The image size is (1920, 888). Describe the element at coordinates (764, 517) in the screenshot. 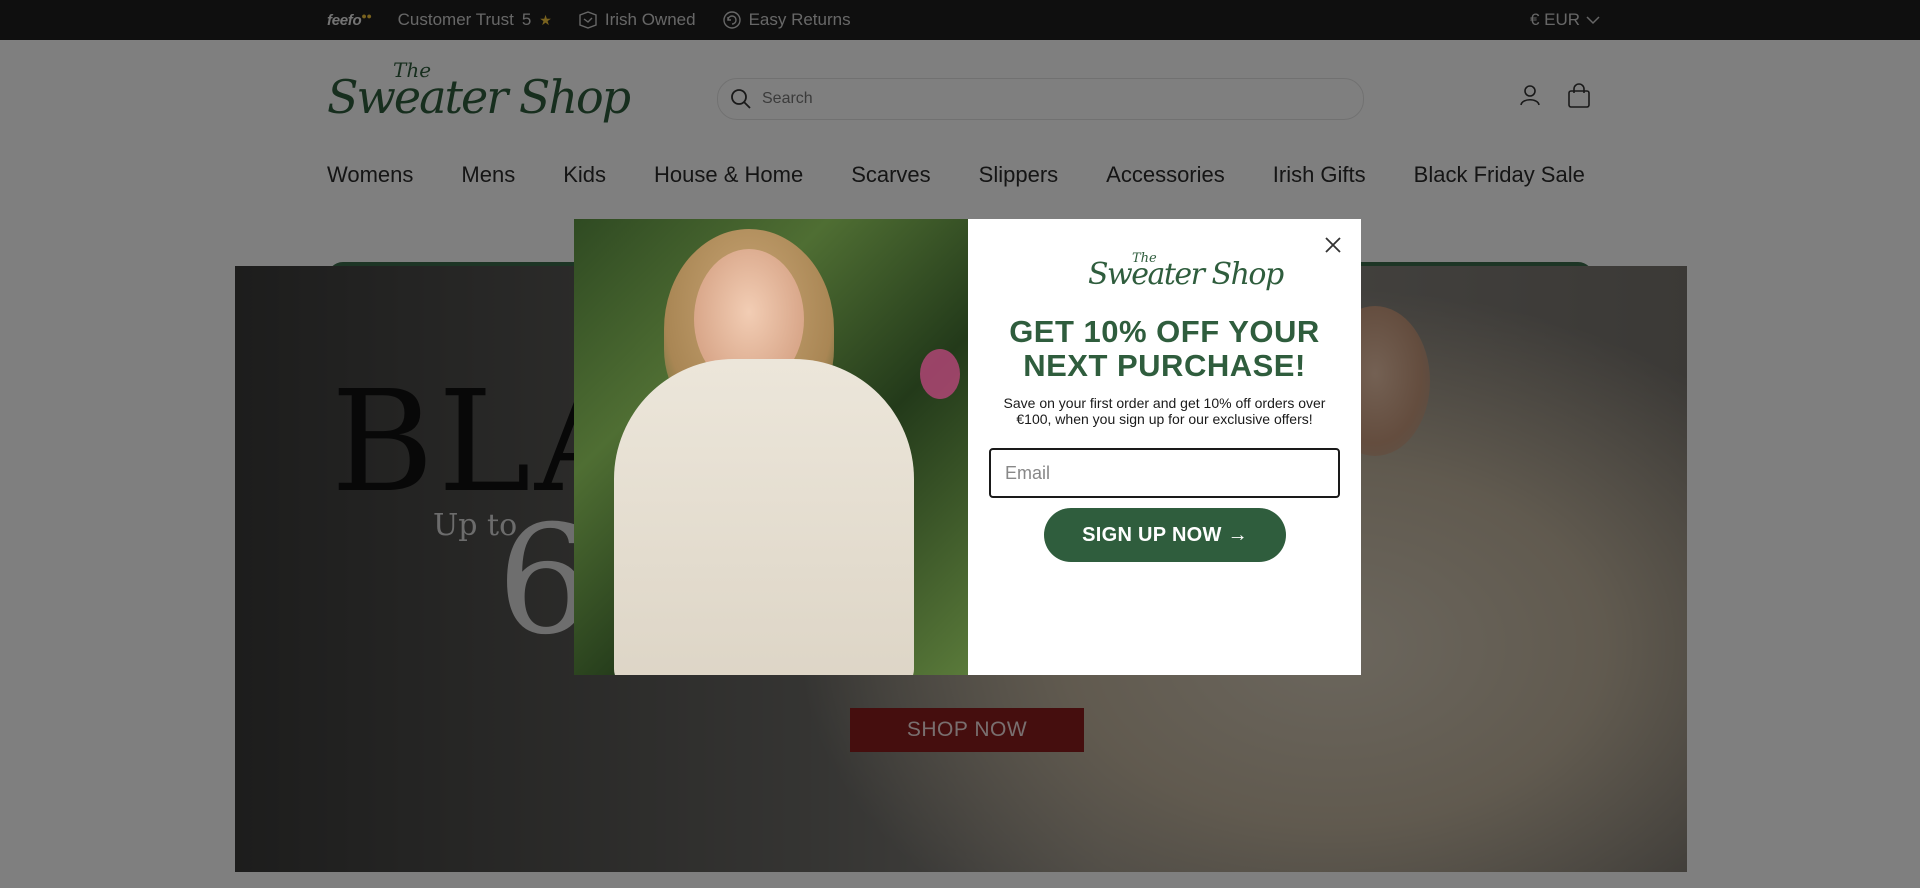

I see `model-sweater` at that location.